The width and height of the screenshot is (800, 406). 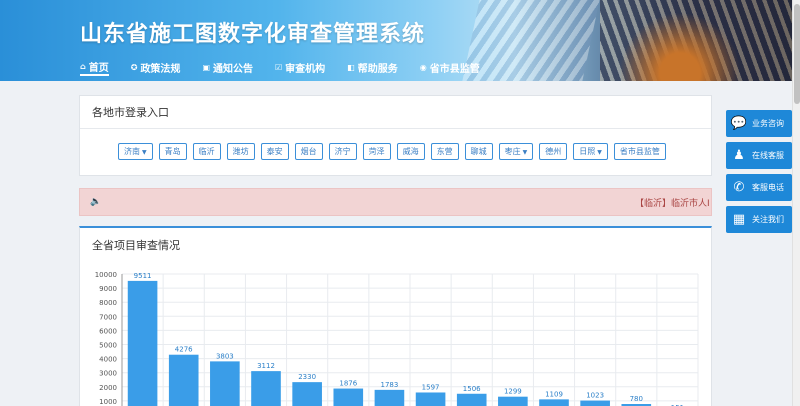 I want to click on city-button-label: 泰安, so click(x=274, y=151).